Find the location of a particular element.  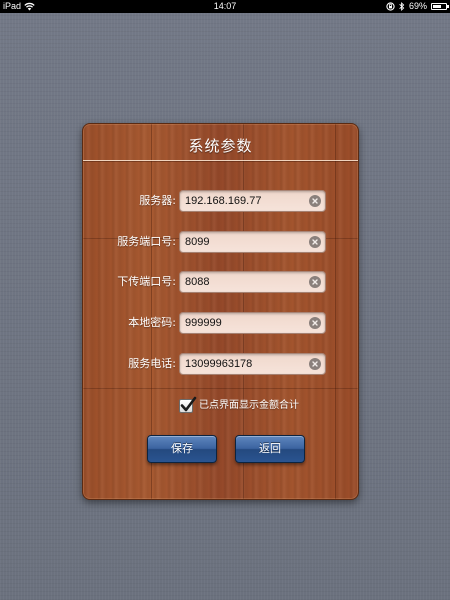

local-password-row: 本地密码: 999999 is located at coordinates (220, 323).